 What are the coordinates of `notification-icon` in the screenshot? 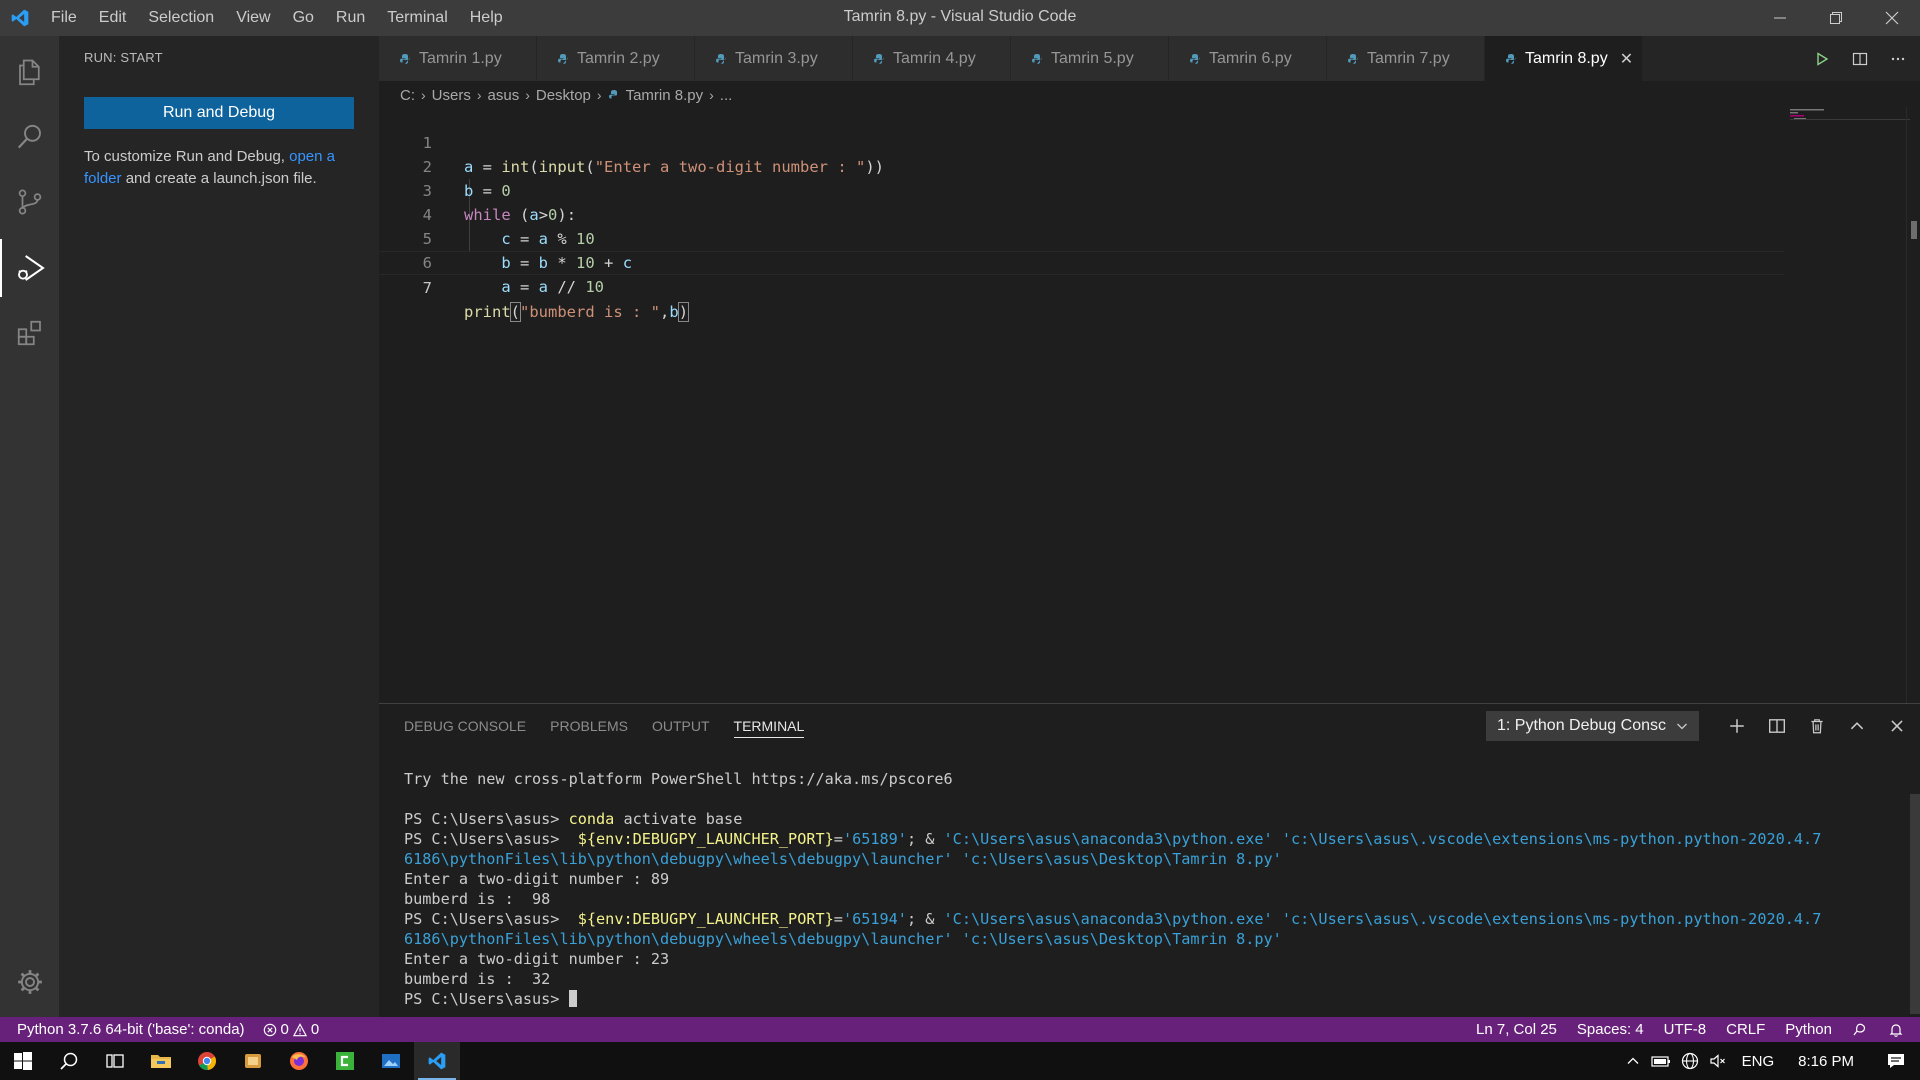 It's located at (1896, 1061).